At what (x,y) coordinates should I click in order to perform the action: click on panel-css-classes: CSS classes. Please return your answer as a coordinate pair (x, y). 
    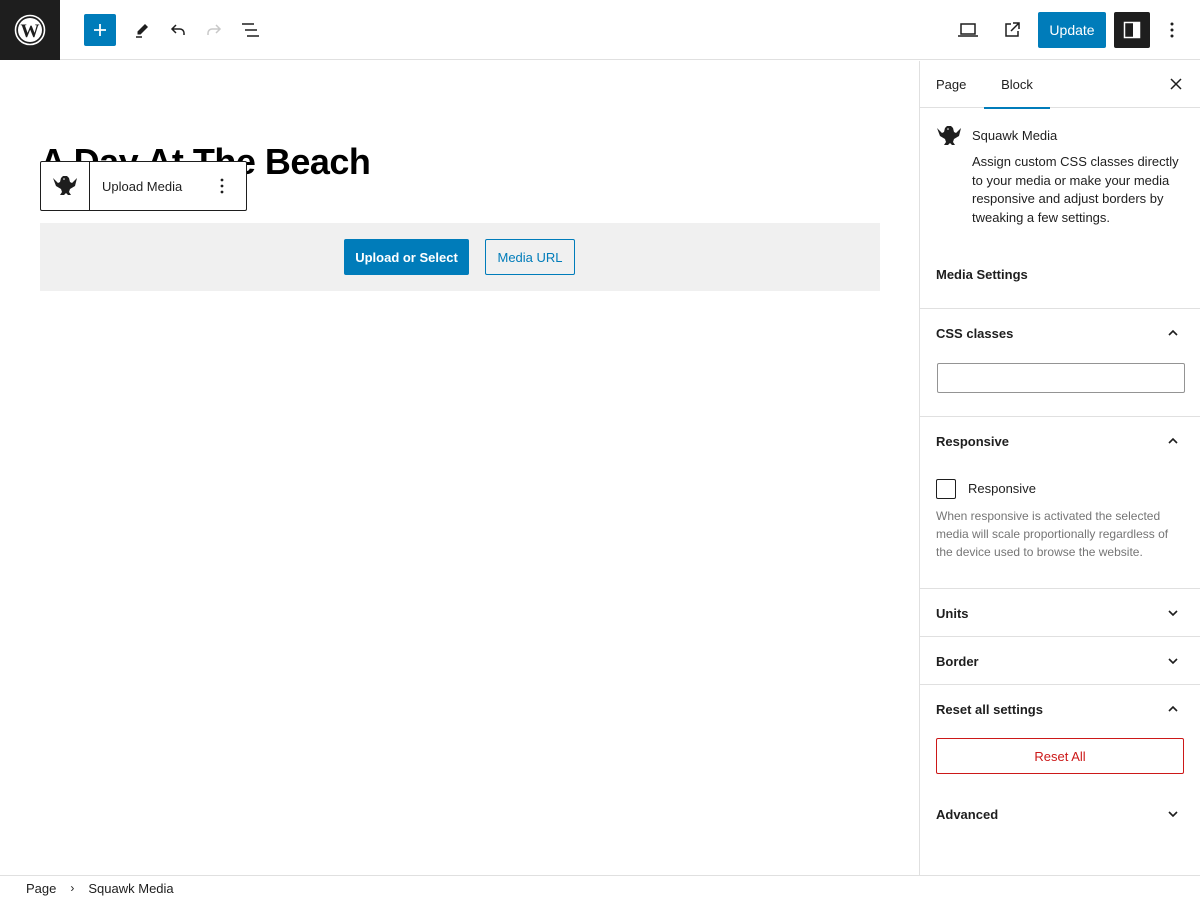
    Looking at the image, I should click on (1060, 363).